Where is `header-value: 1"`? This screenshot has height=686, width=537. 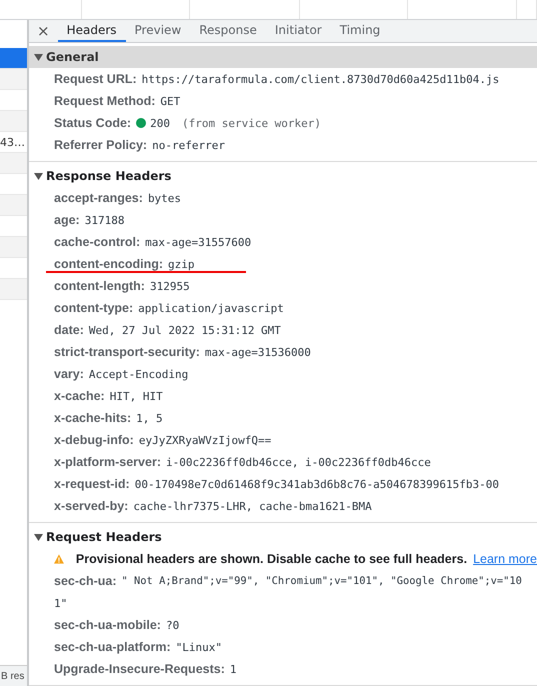 header-value: 1" is located at coordinates (61, 603).